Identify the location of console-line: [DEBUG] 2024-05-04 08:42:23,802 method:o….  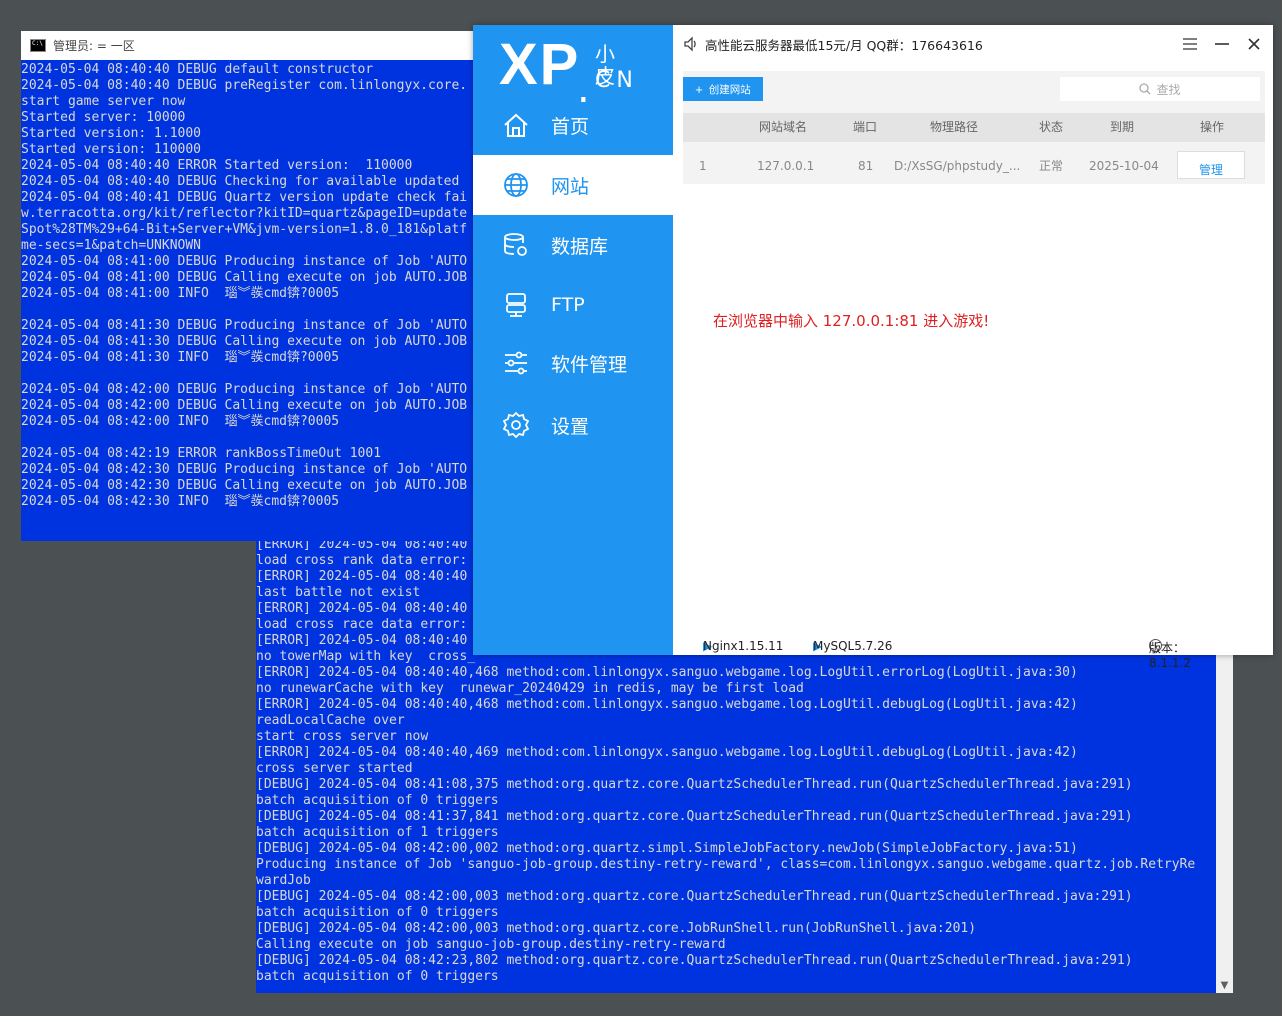
(694, 960).